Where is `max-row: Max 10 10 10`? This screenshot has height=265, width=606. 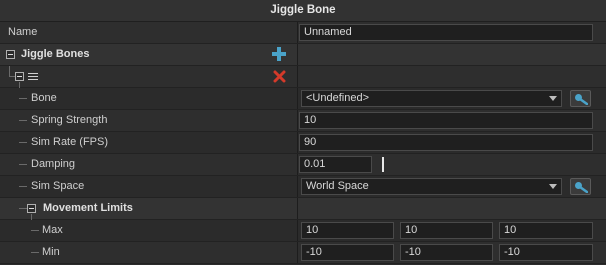 max-row: Max 10 10 10 is located at coordinates (303, 231).